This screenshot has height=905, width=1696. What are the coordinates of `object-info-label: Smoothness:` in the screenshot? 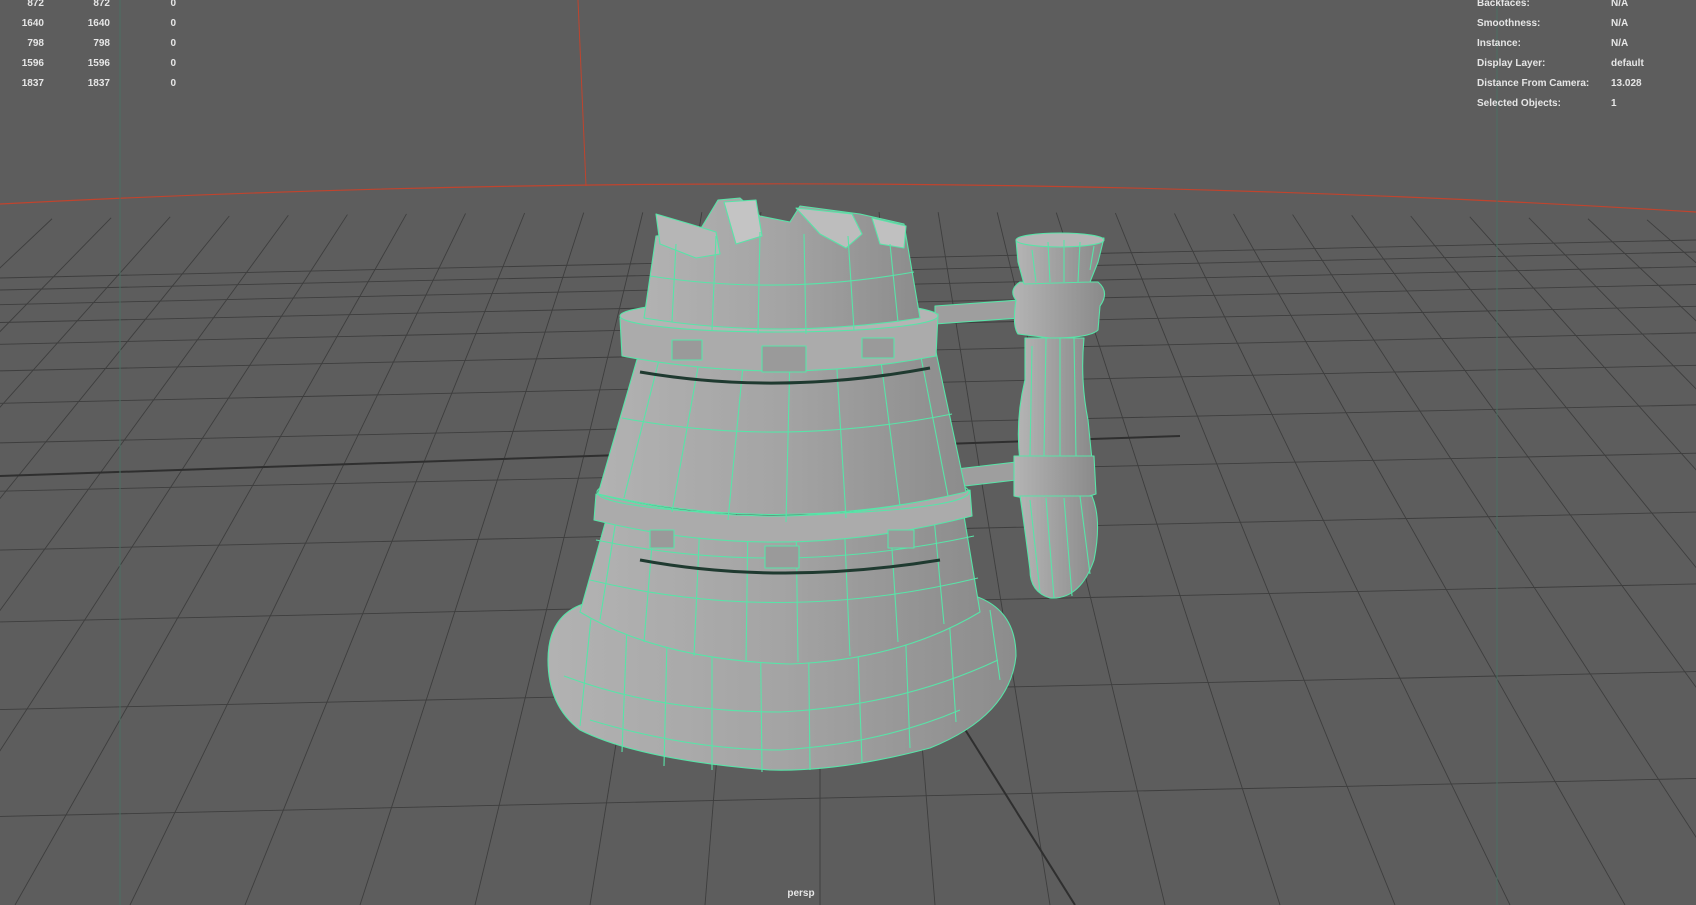 It's located at (1509, 23).